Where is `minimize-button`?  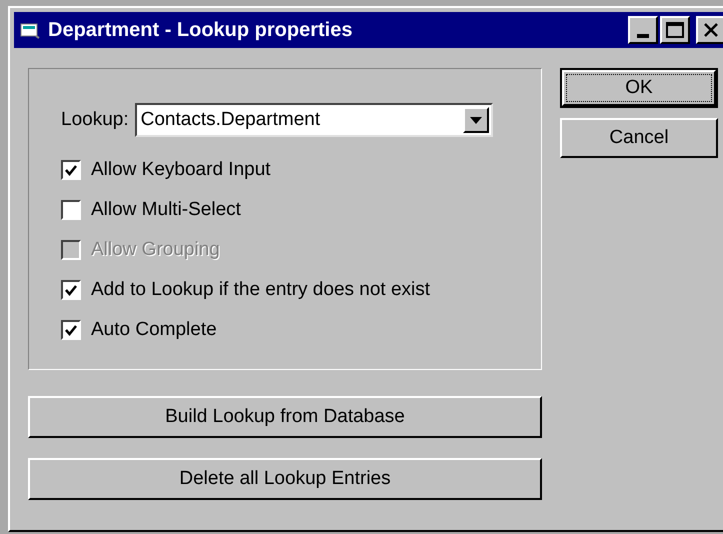 minimize-button is located at coordinates (643, 30).